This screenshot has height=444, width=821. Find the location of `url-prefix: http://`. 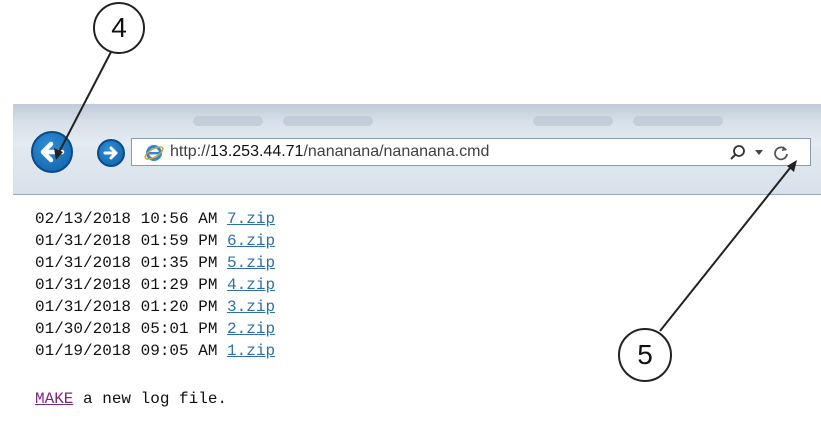

url-prefix: http:// is located at coordinates (190, 151).